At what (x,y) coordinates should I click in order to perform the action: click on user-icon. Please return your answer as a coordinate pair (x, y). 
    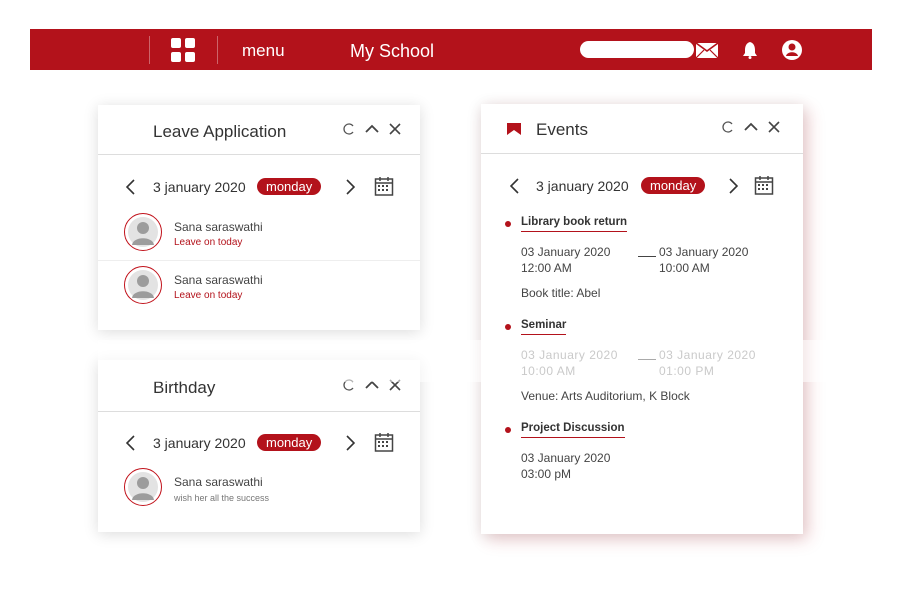
    Looking at the image, I should click on (792, 50).